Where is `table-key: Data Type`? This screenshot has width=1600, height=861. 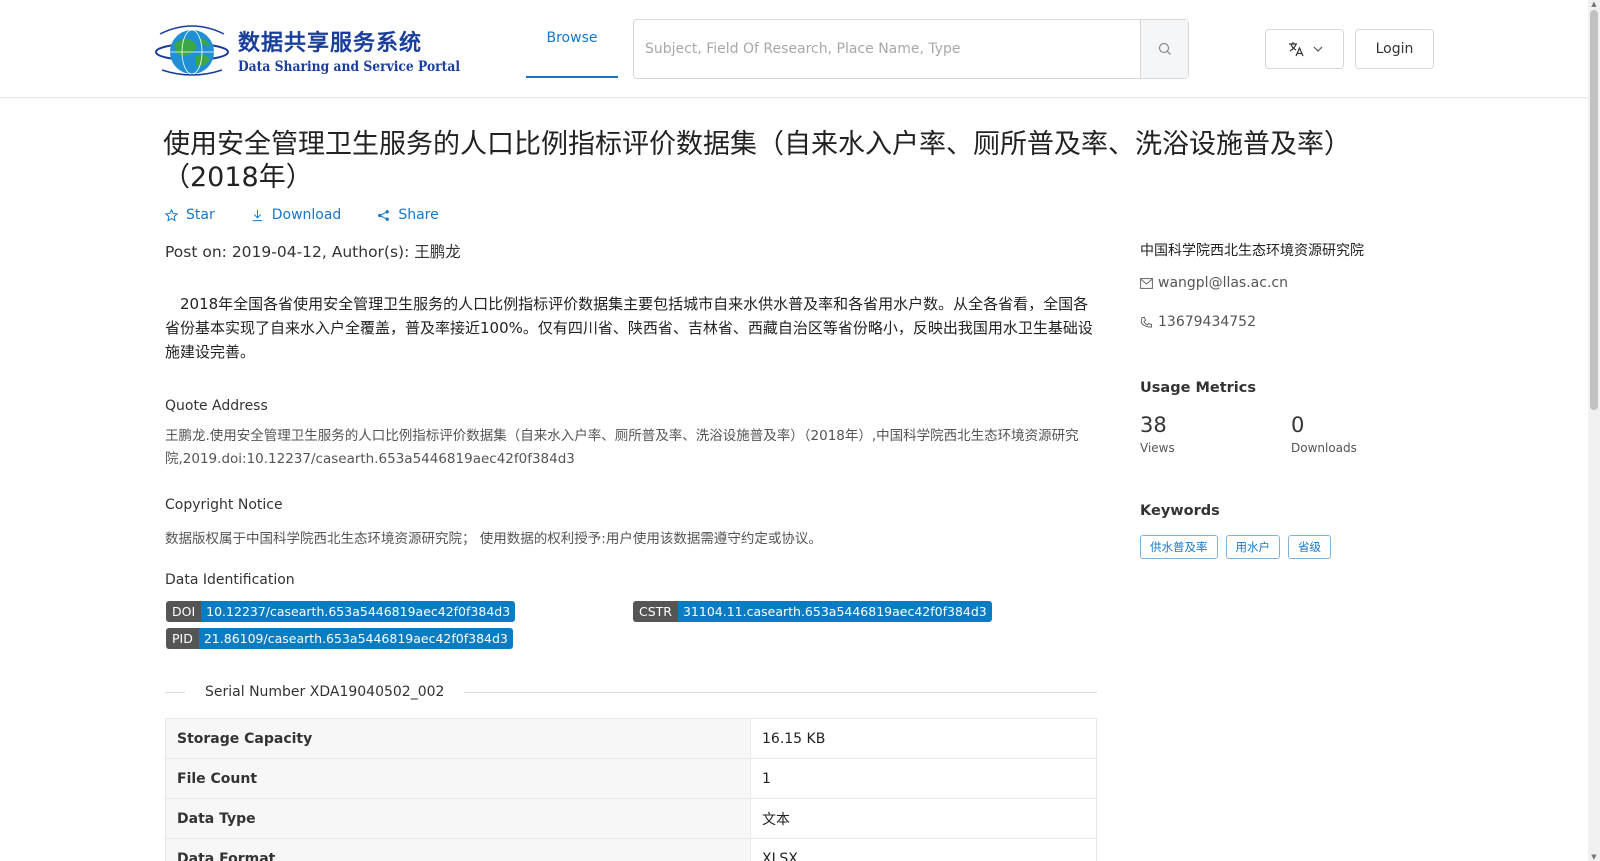 table-key: Data Type is located at coordinates (458, 818).